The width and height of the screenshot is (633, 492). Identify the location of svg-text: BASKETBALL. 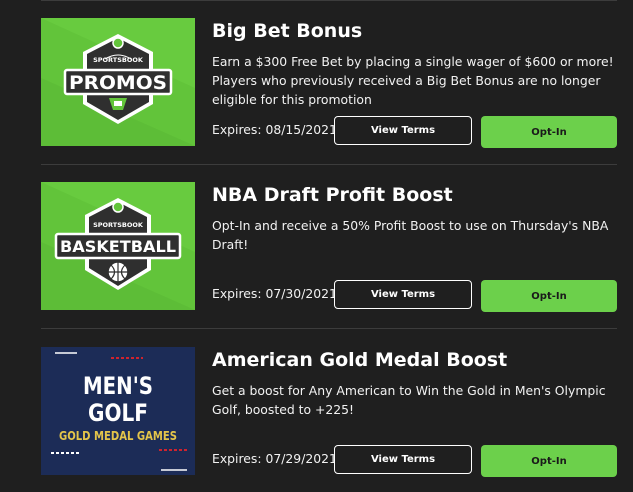
(118, 246).